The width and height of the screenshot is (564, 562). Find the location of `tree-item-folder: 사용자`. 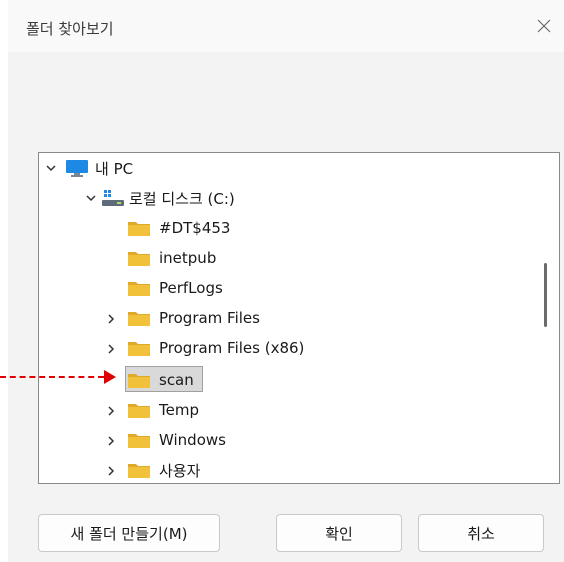

tree-item-folder: 사용자 is located at coordinates (285, 469).